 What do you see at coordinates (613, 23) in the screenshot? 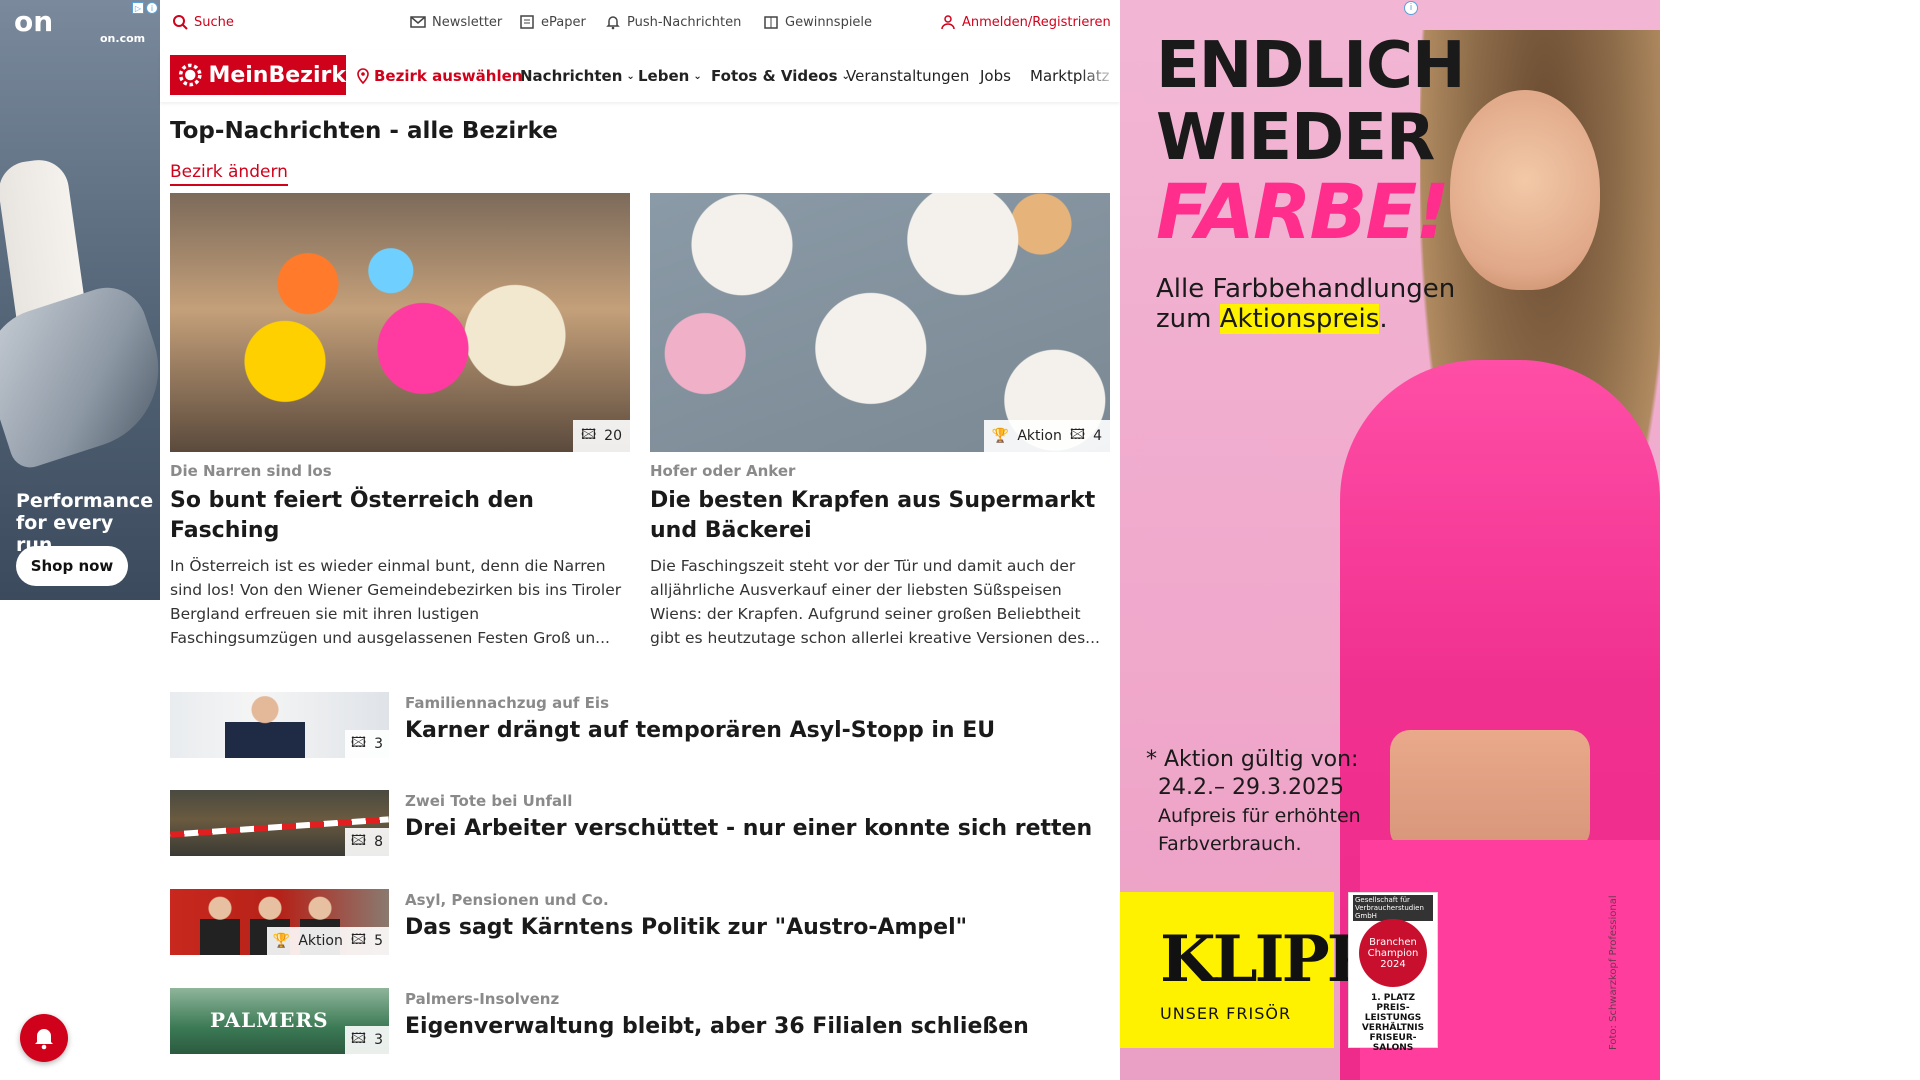
I see `bell-outline-icon` at bounding box center [613, 23].